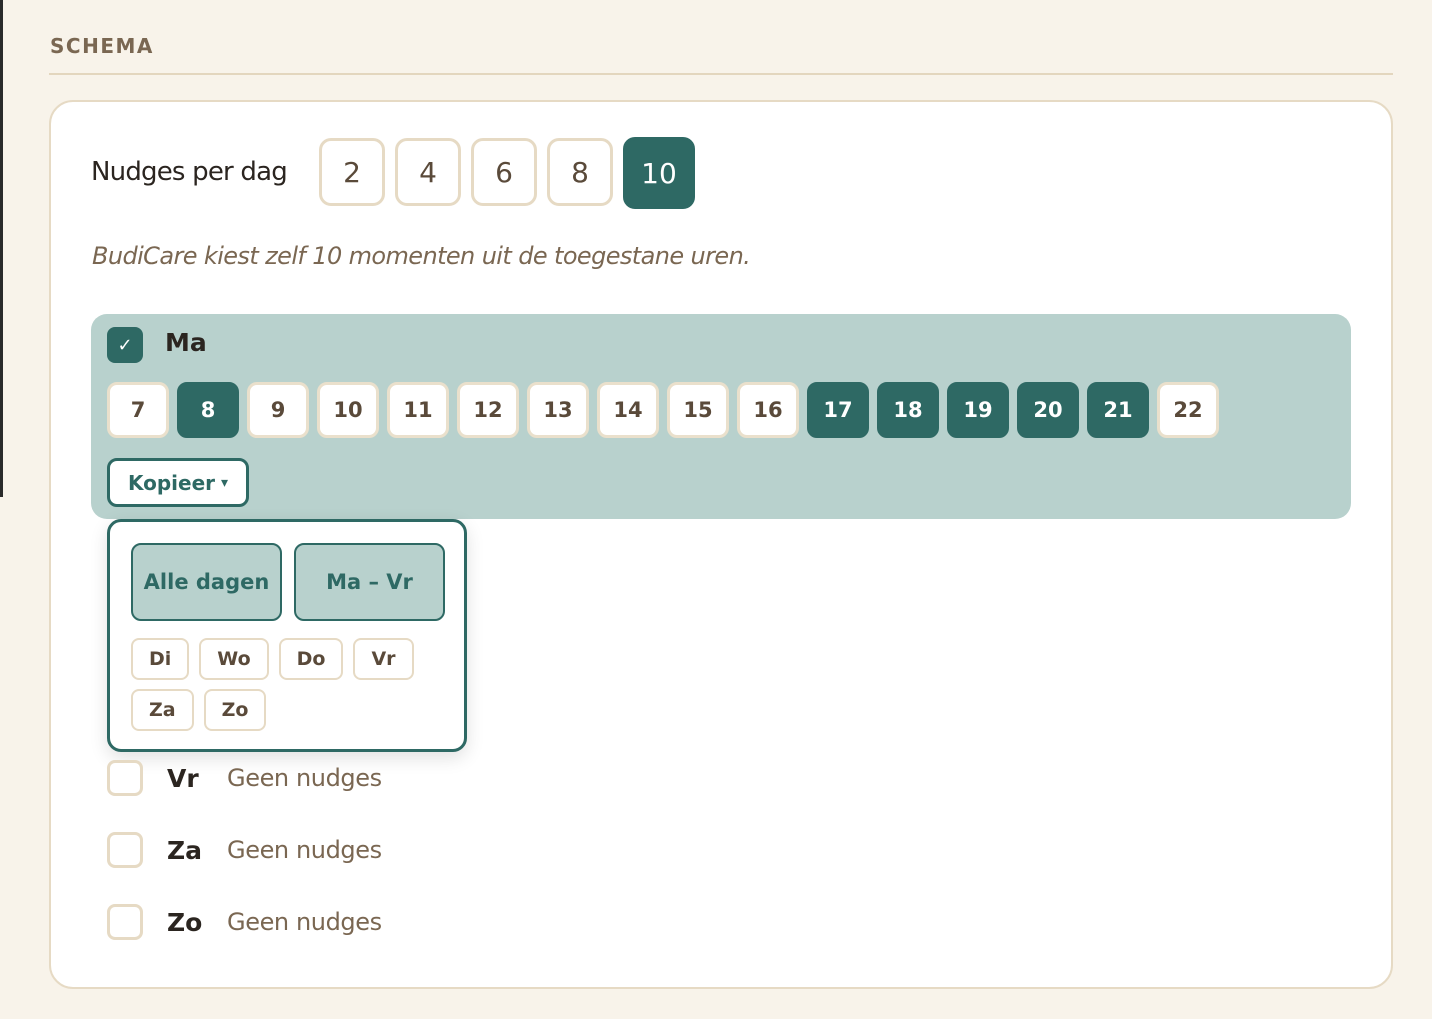  What do you see at coordinates (369, 582) in the screenshot?
I see `copy-weekdays-button: Ma – Vr` at bounding box center [369, 582].